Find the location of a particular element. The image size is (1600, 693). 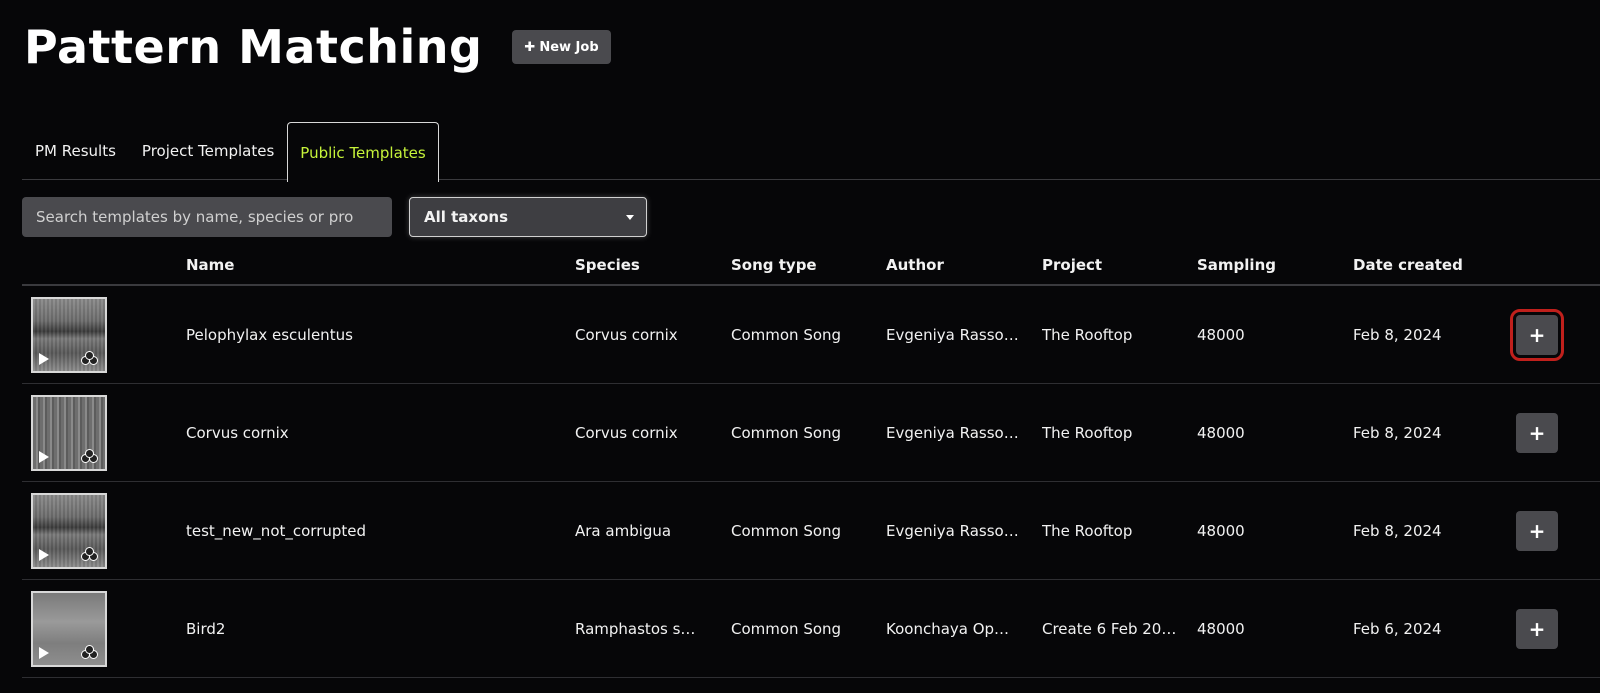

header-song-type: Song type is located at coordinates (808, 266).